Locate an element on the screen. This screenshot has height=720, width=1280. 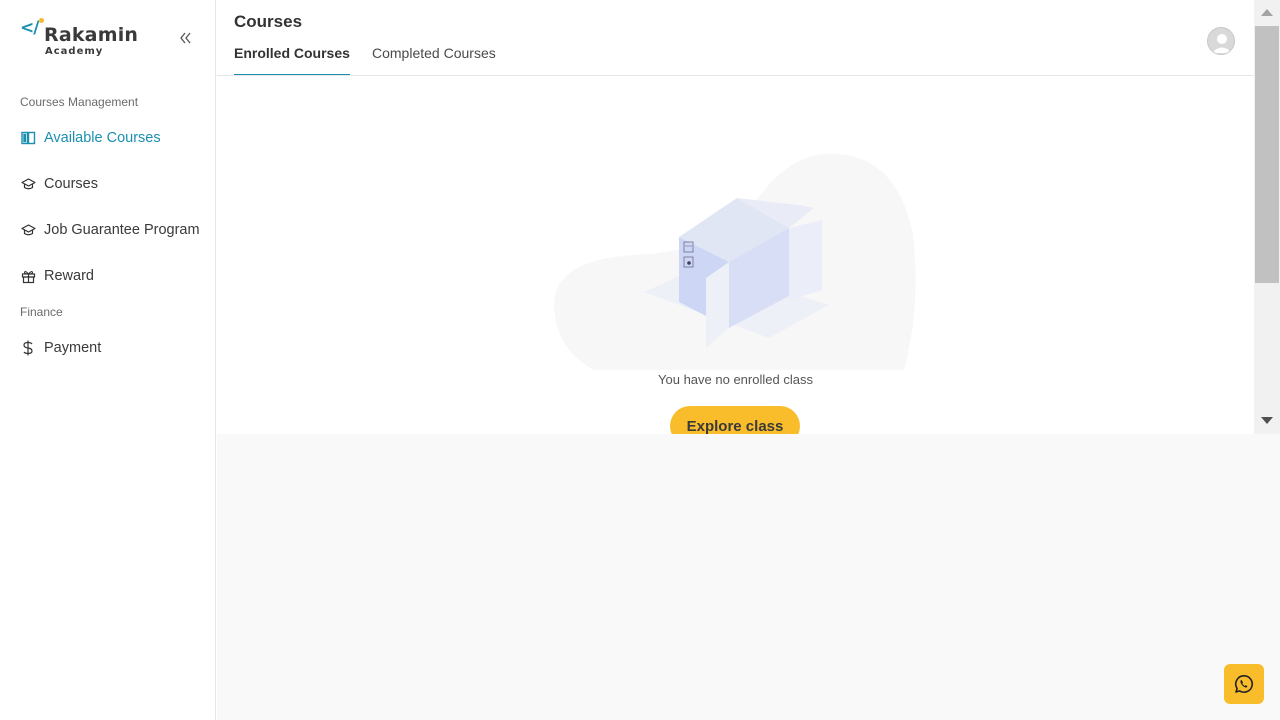
header-divider is located at coordinates (735, 75).